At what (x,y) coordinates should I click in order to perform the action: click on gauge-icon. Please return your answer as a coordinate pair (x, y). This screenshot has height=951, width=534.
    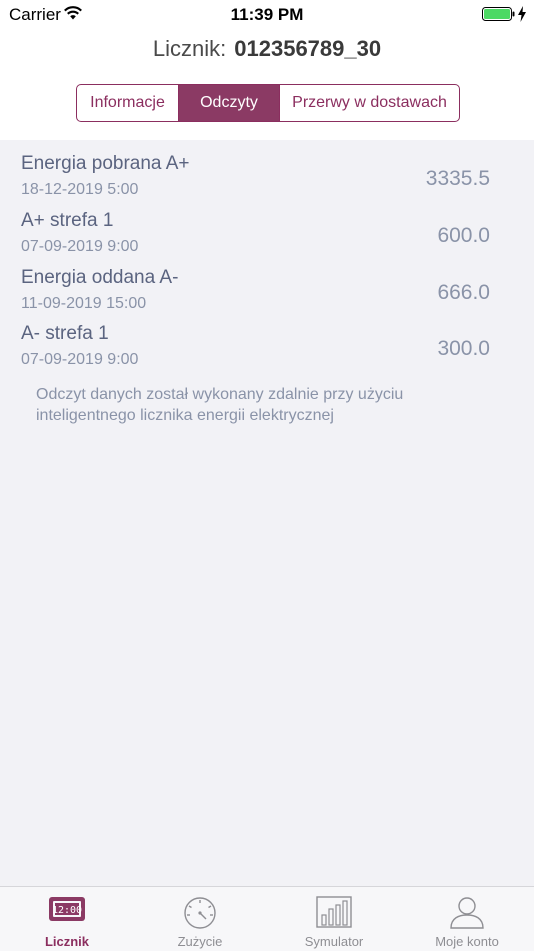
    Looking at the image, I should click on (200, 912).